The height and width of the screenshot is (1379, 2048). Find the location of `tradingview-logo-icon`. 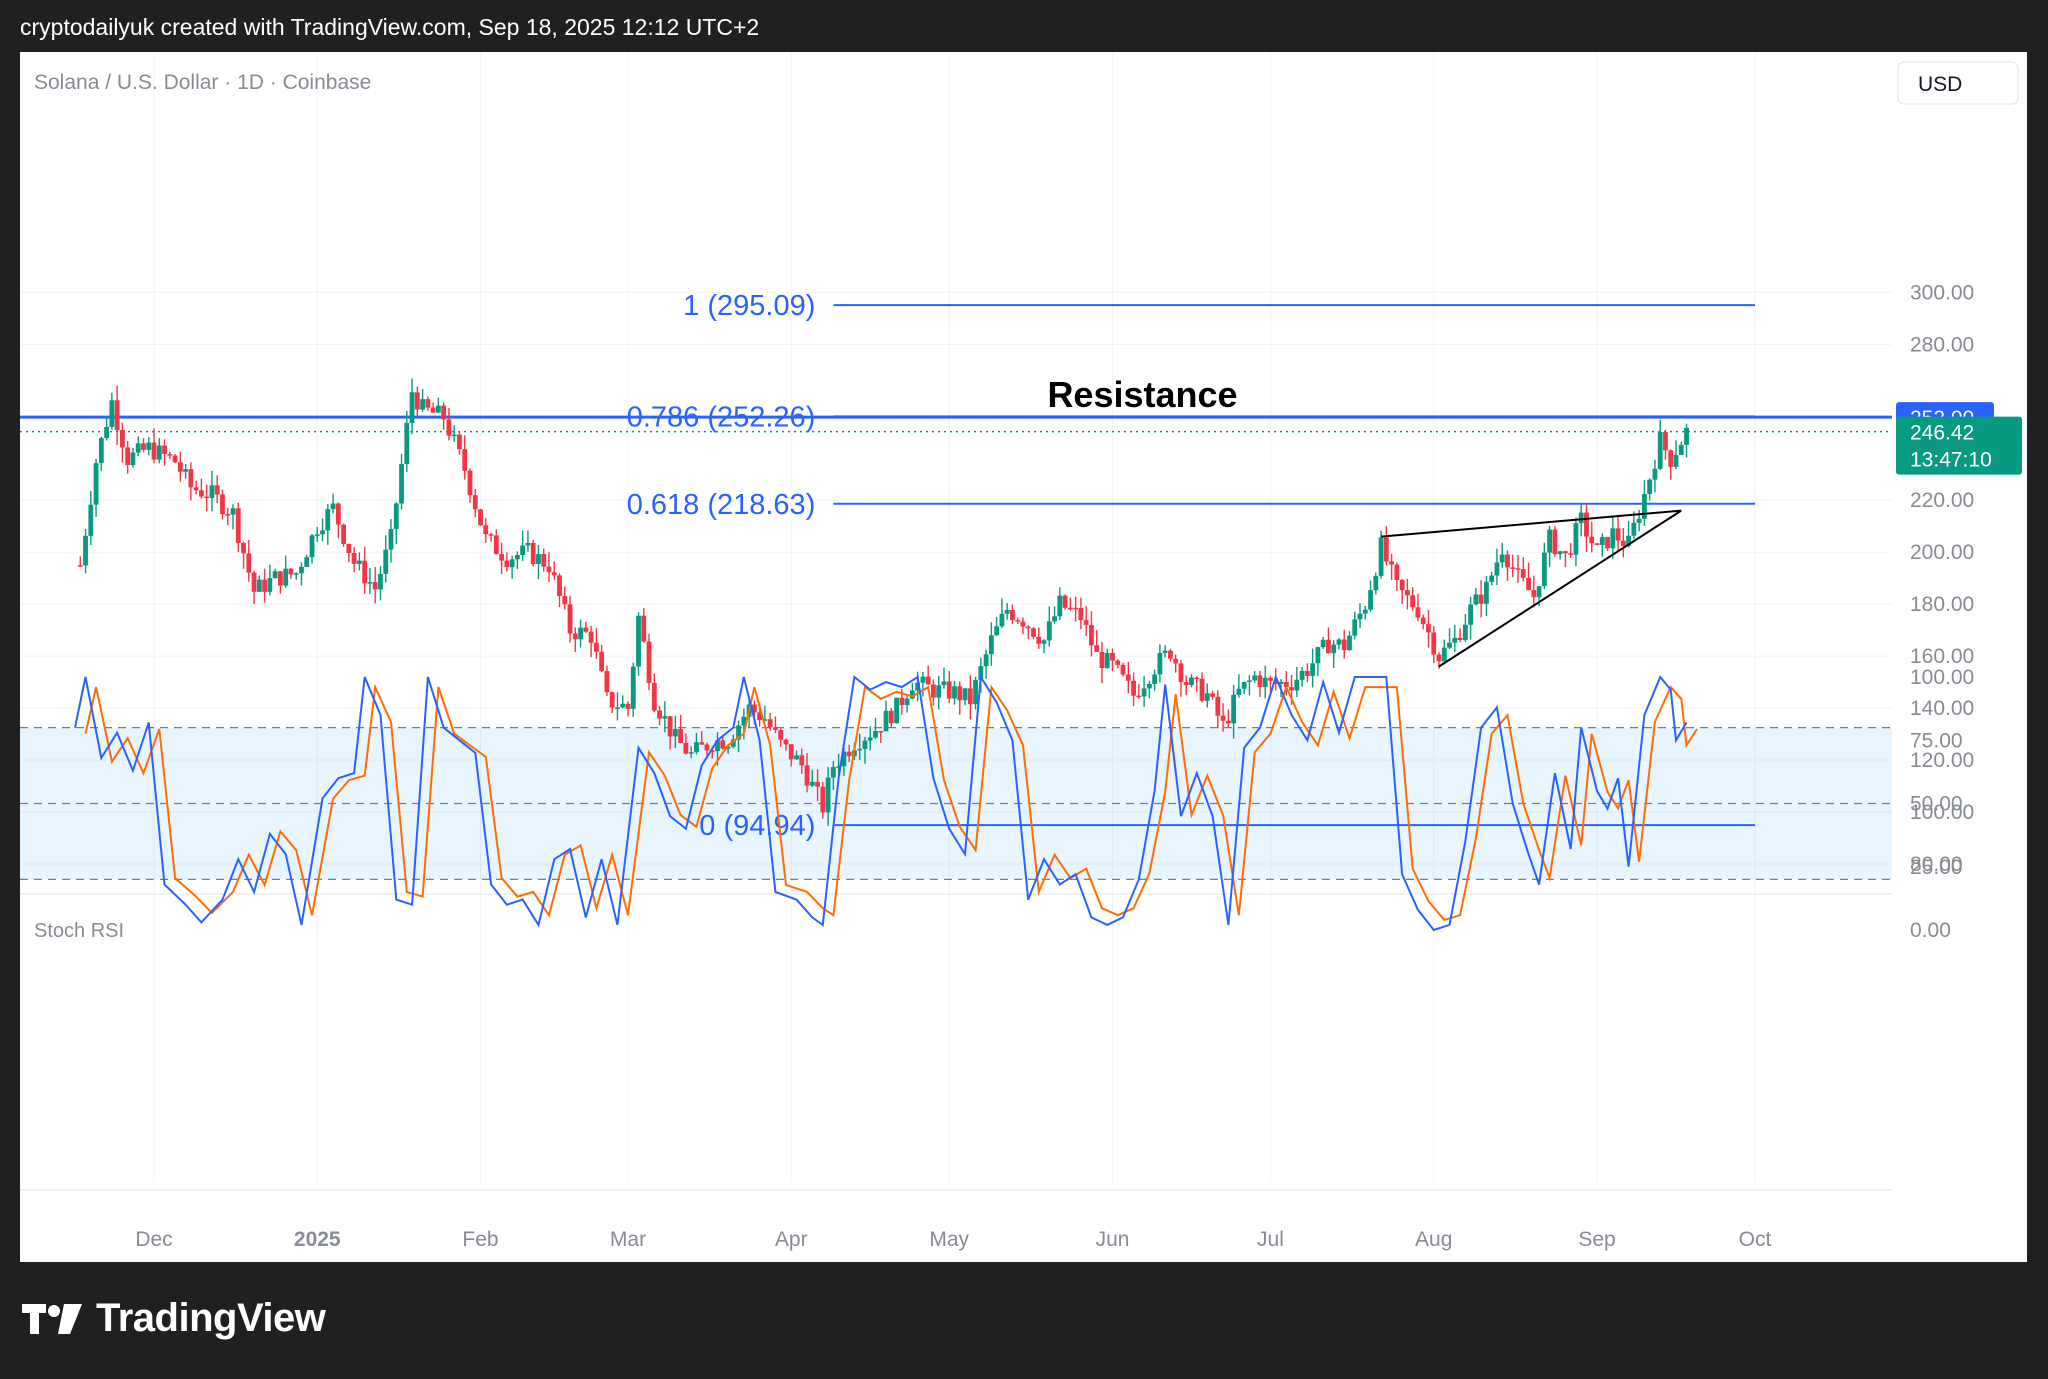

tradingview-logo-icon is located at coordinates (52, 1318).